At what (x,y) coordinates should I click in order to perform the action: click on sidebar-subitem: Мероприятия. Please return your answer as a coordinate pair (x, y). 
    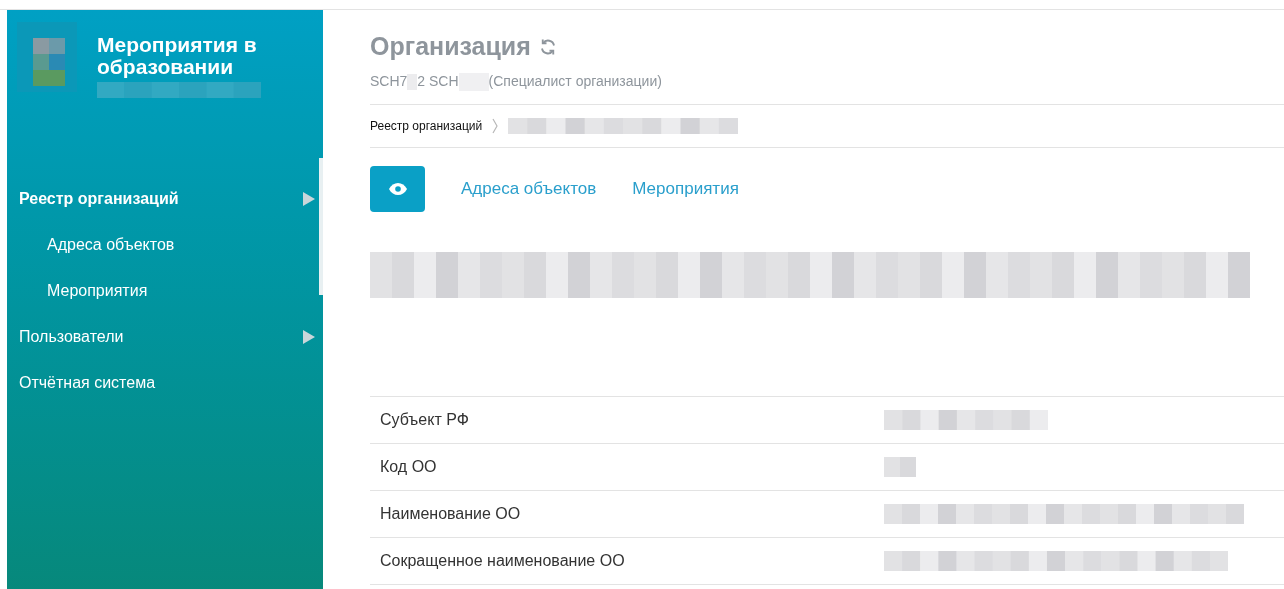
    Looking at the image, I should click on (165, 291).